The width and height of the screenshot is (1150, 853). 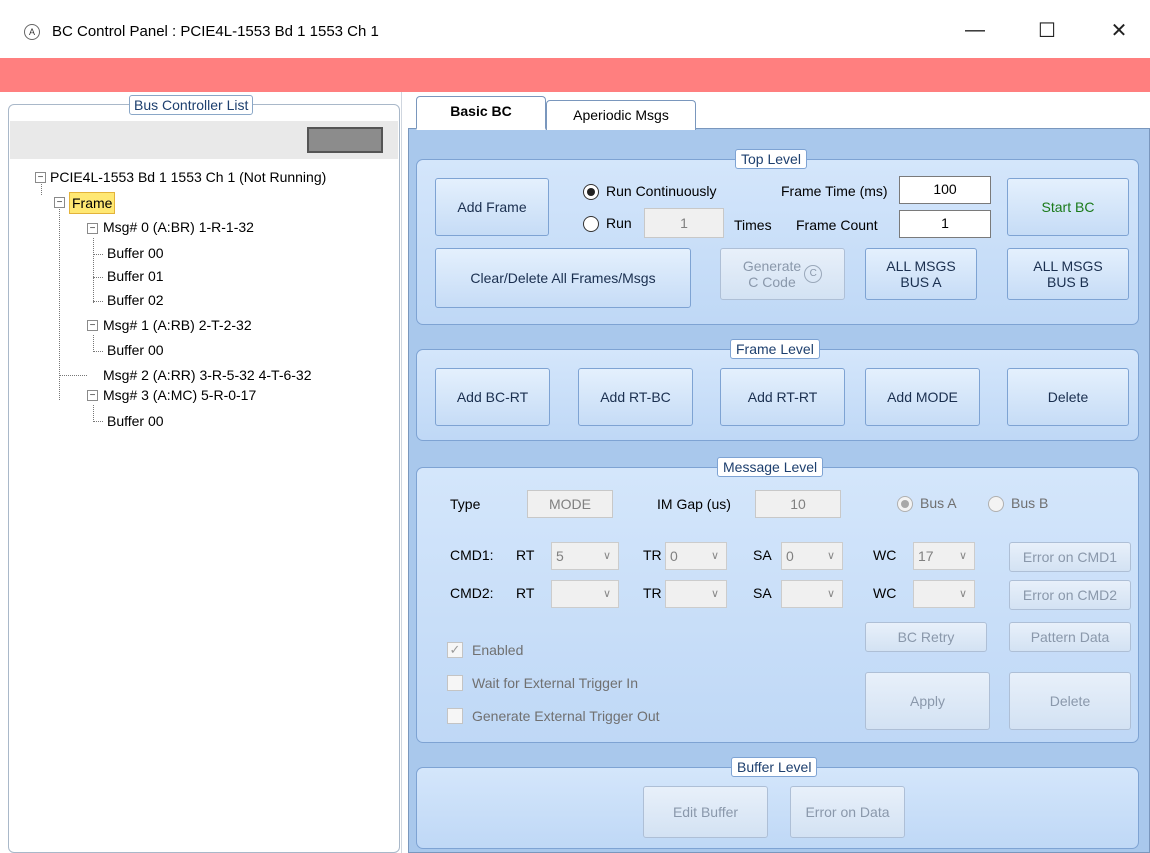 What do you see at coordinates (1047, 30) in the screenshot?
I see `maximize-button: ☐` at bounding box center [1047, 30].